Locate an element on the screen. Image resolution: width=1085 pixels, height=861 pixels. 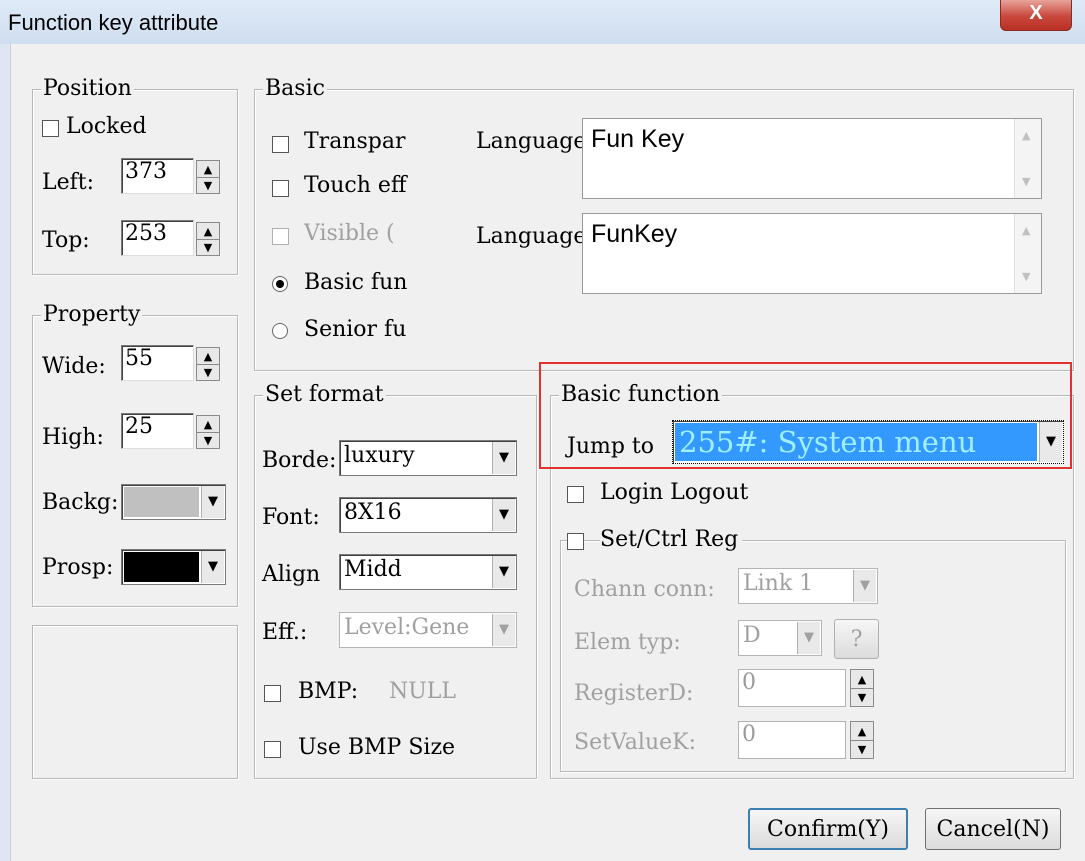
bmp-checkbox is located at coordinates (272, 693).